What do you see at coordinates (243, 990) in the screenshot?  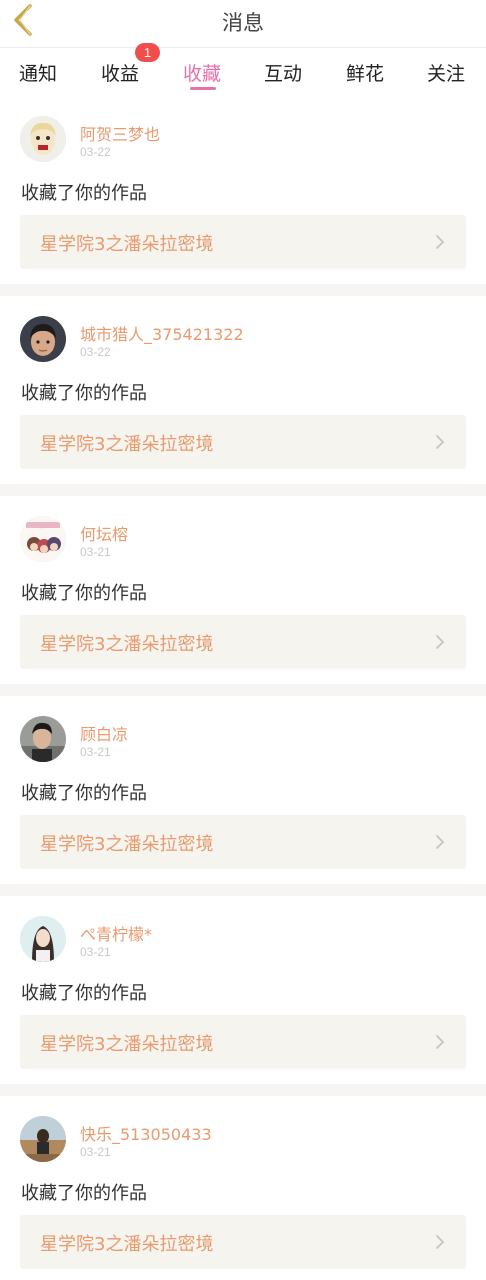 I see `list-item: ぺ青柠檬* 03-21 收藏了你的作品 星学院3之潘朵拉密境` at bounding box center [243, 990].